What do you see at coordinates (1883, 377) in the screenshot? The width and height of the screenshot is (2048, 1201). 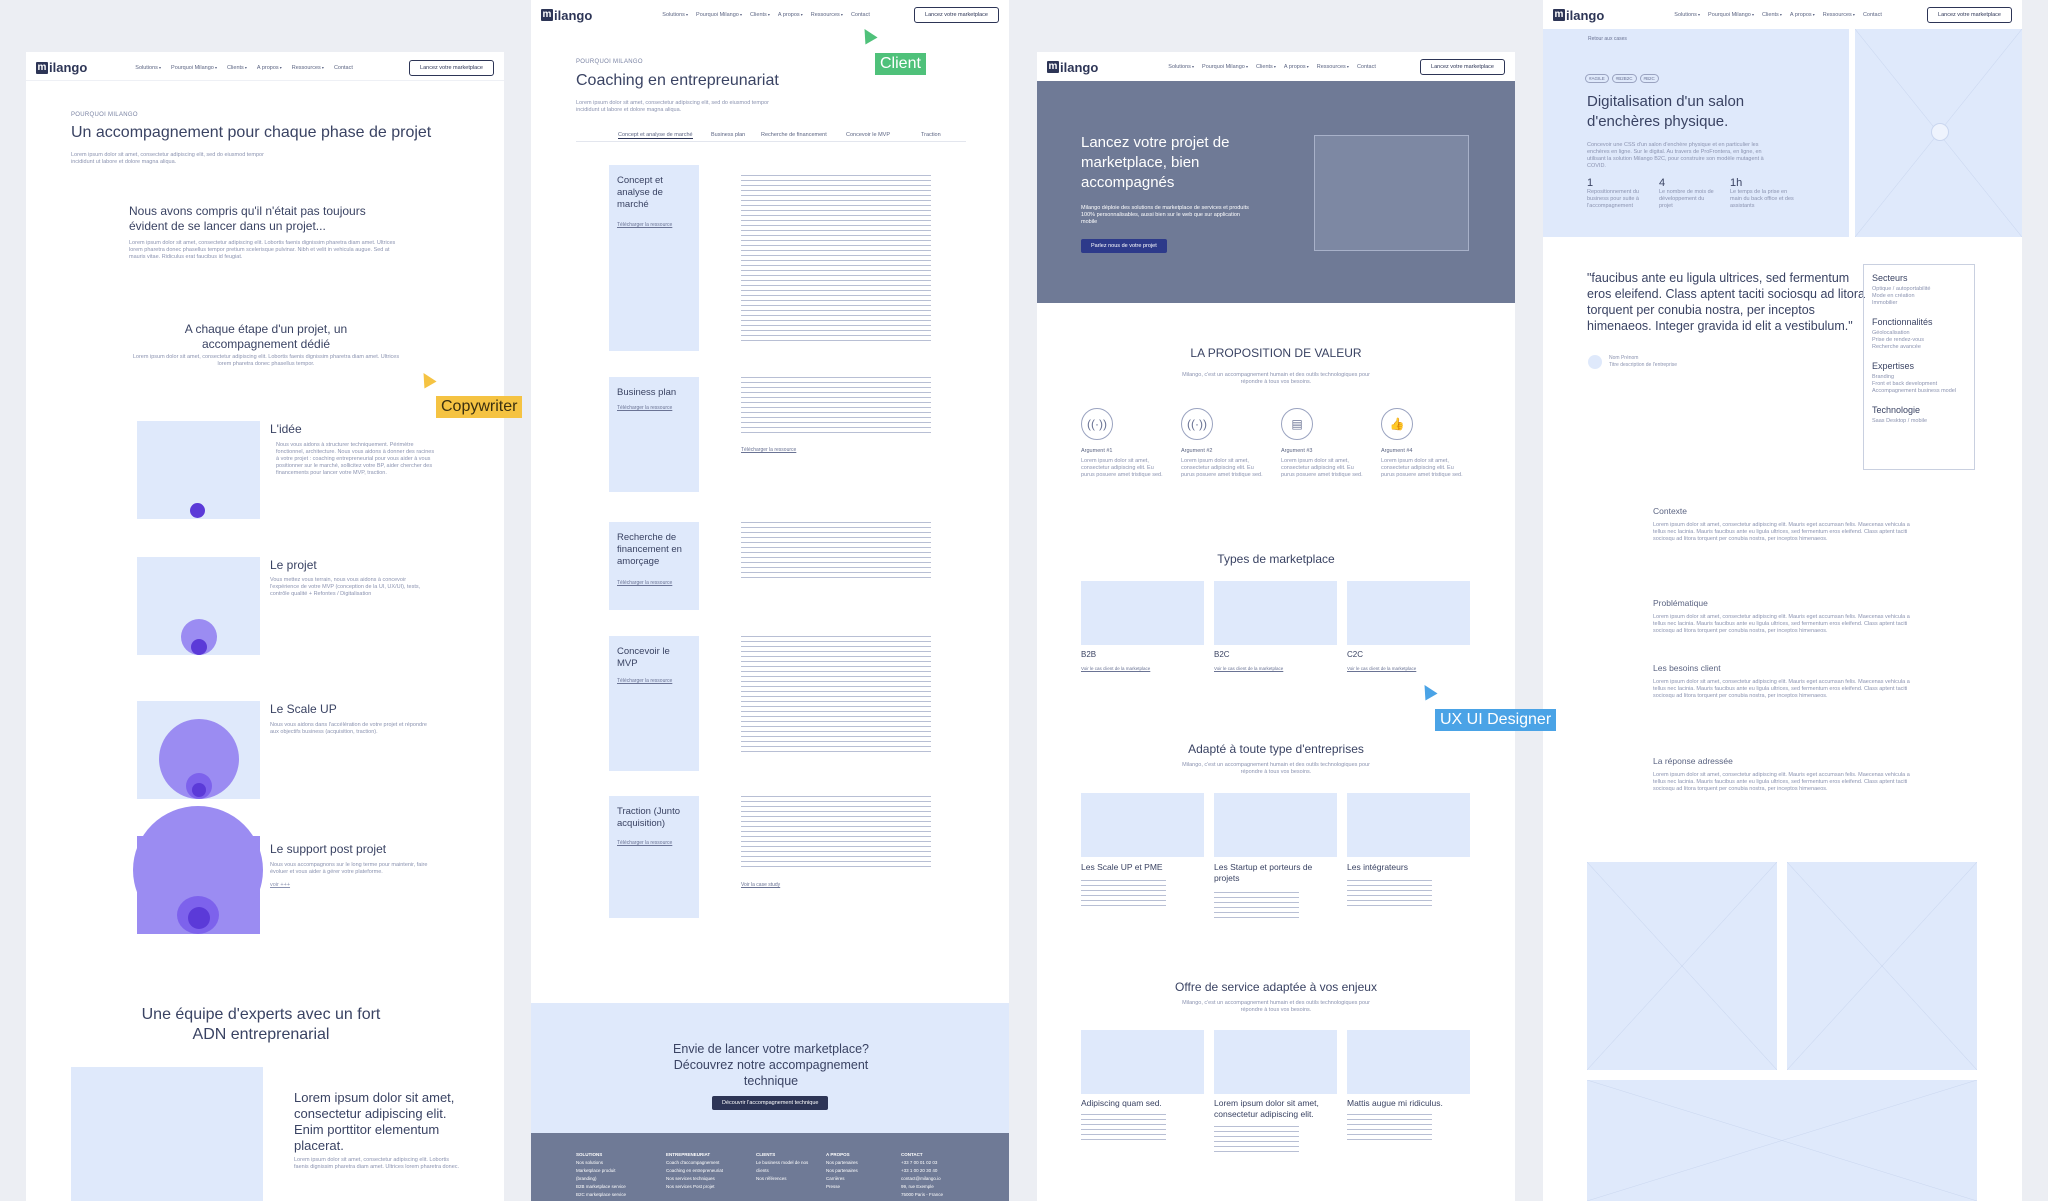 I see `sidebar-item: Branding` at bounding box center [1883, 377].